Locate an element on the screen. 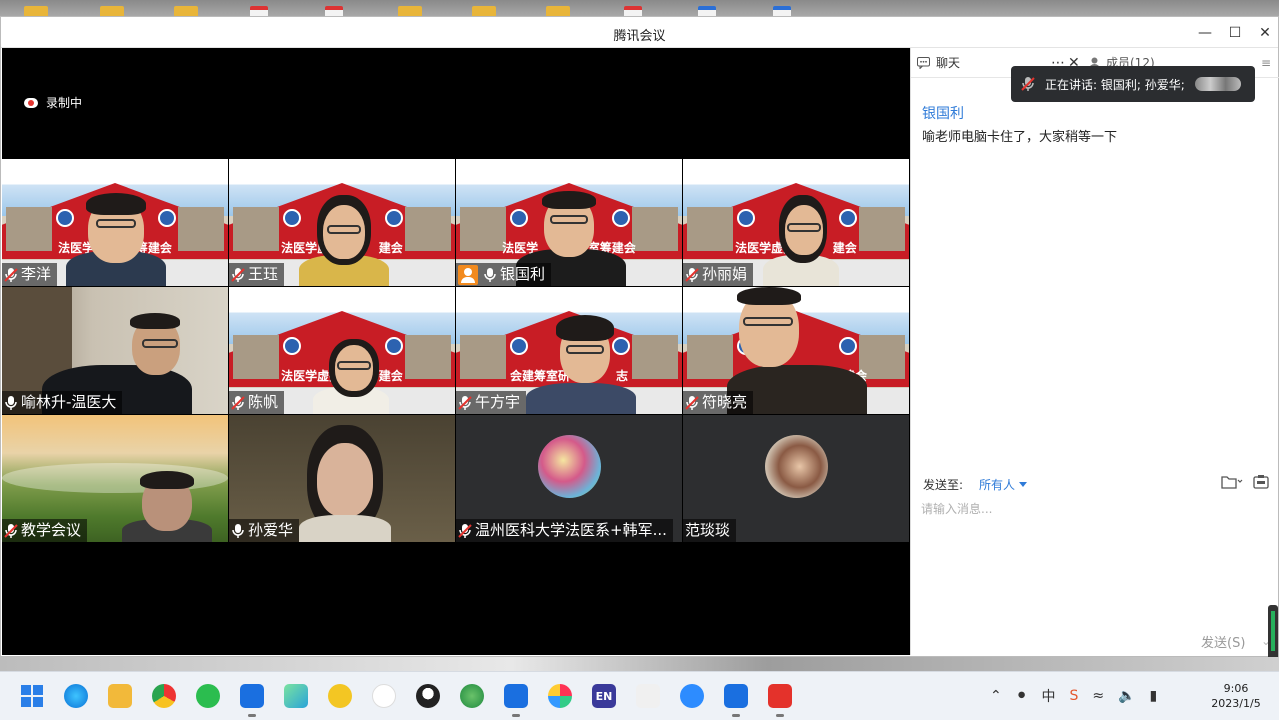 This screenshot has width=1279, height=720. wps-icon is located at coordinates (780, 700).